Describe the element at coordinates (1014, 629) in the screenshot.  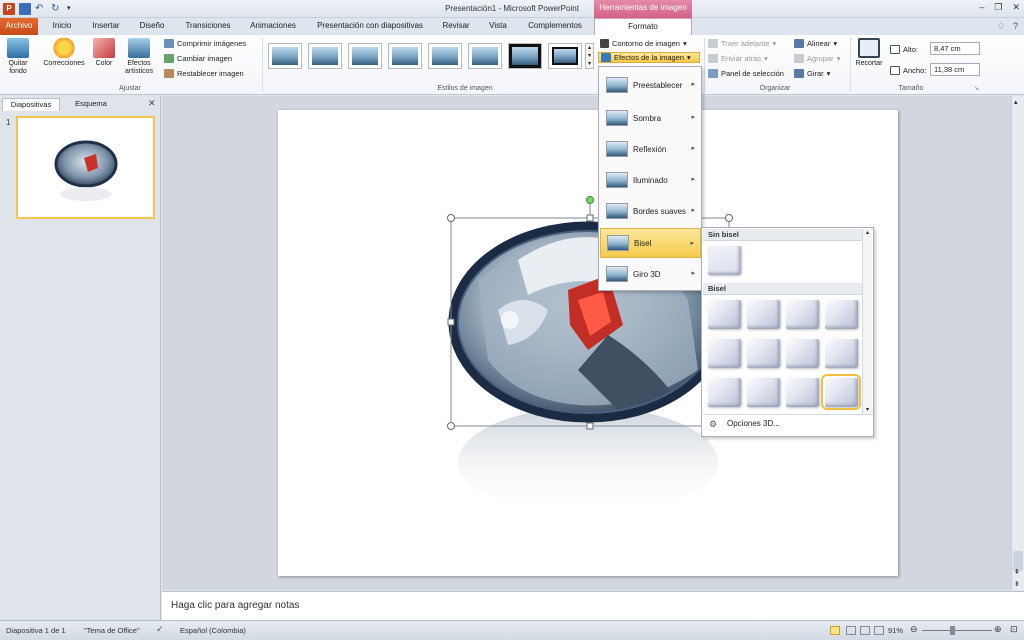
I see `fit-slide-icon: ⊡` at that location.